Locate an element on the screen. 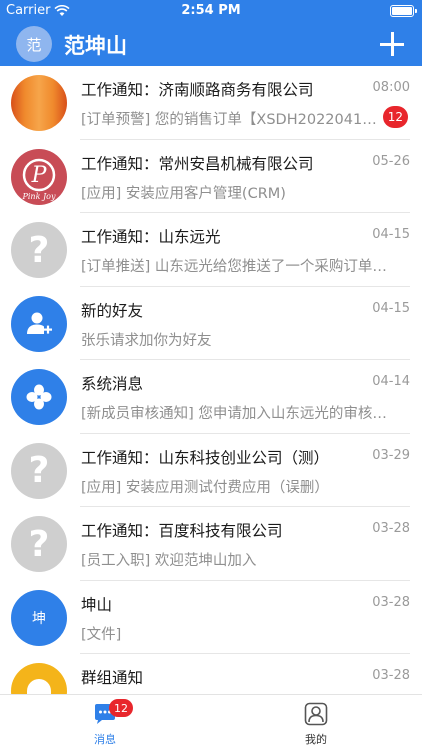  add-friend-icon is located at coordinates (39, 323).